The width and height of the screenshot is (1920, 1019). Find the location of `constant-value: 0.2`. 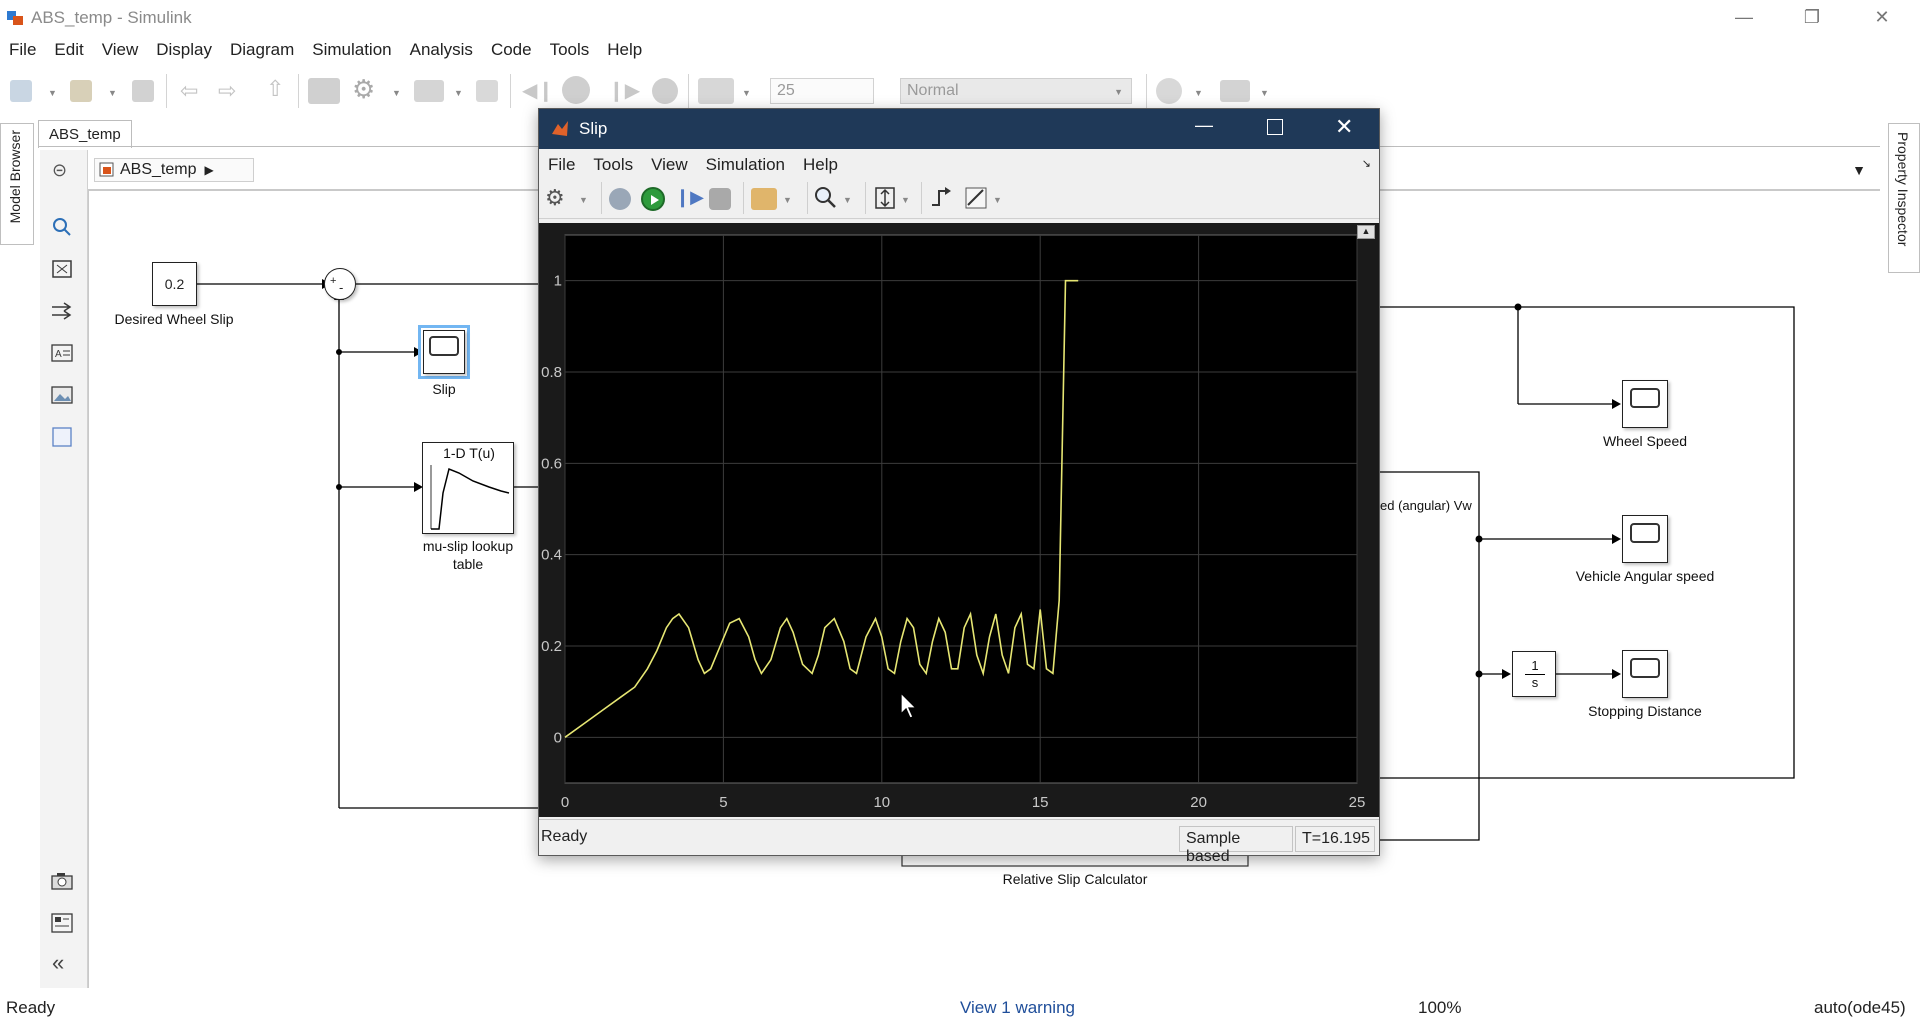

constant-value: 0.2 is located at coordinates (174, 284).